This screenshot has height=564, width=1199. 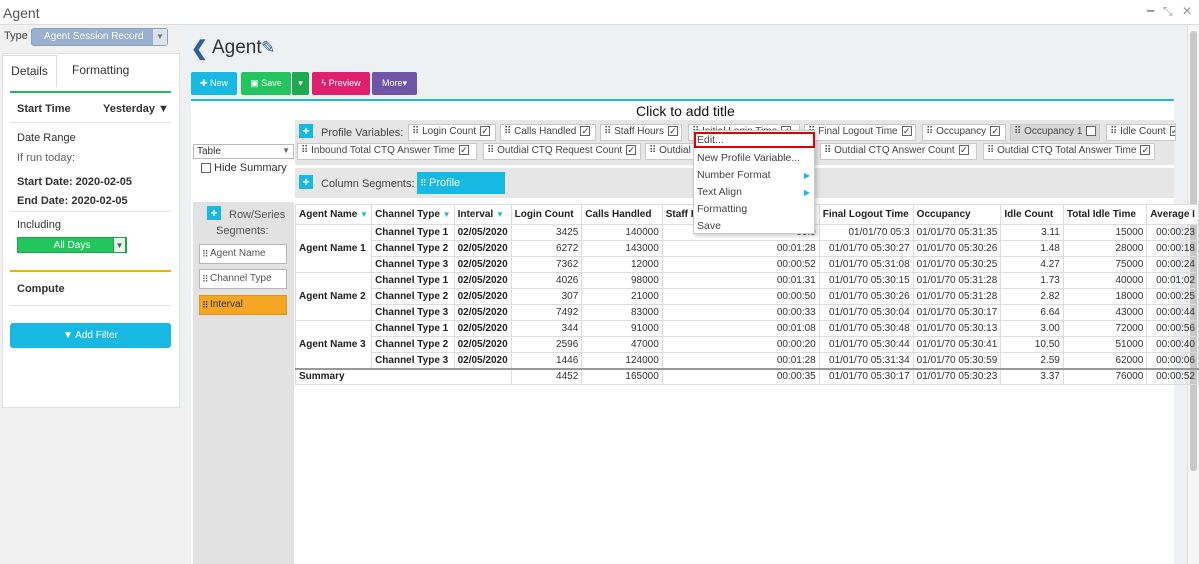 I want to click on column-header: Interval ▼, so click(x=482, y=214).